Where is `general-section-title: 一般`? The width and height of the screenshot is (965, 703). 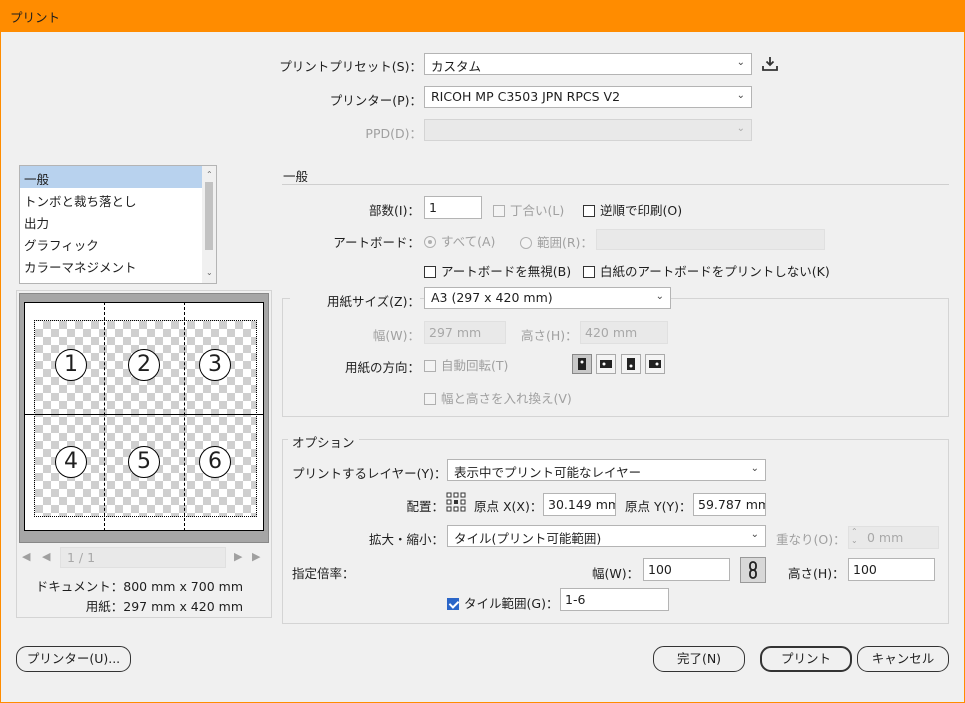
general-section-title: 一般 is located at coordinates (296, 176).